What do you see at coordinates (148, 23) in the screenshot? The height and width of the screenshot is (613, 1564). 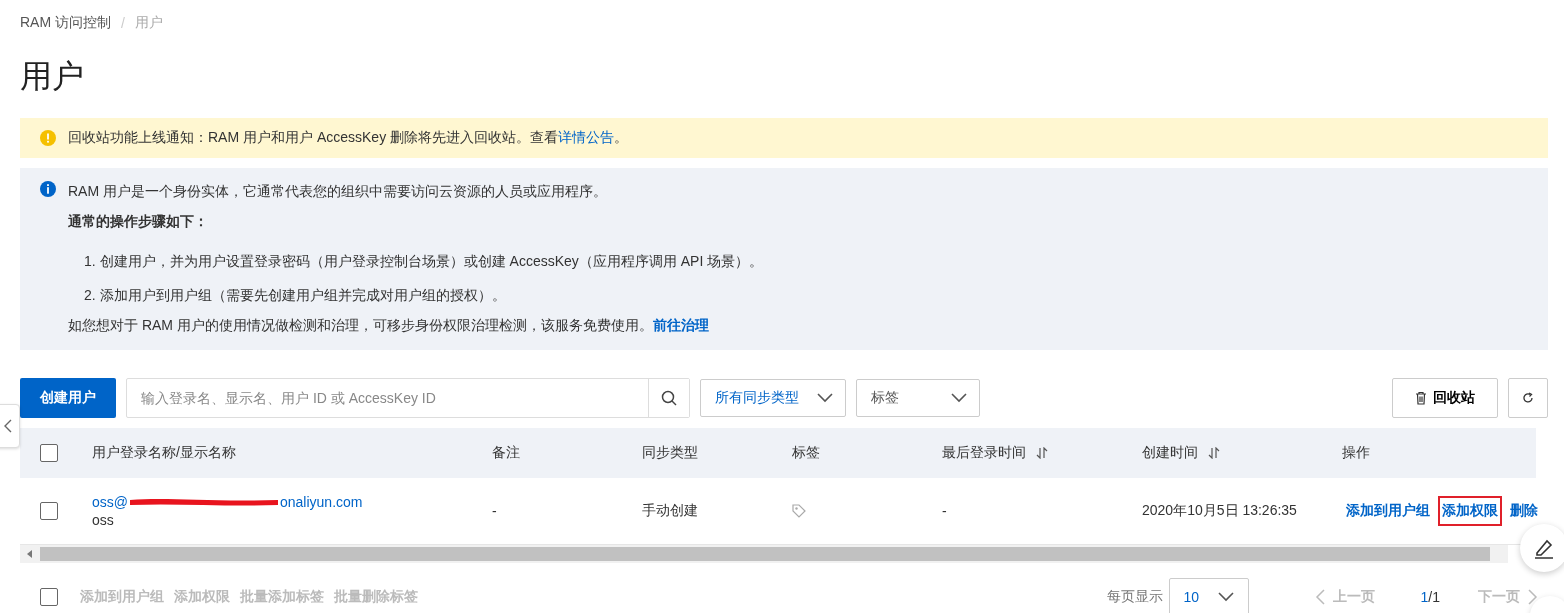 I see `breadcrumb-item: 用户` at bounding box center [148, 23].